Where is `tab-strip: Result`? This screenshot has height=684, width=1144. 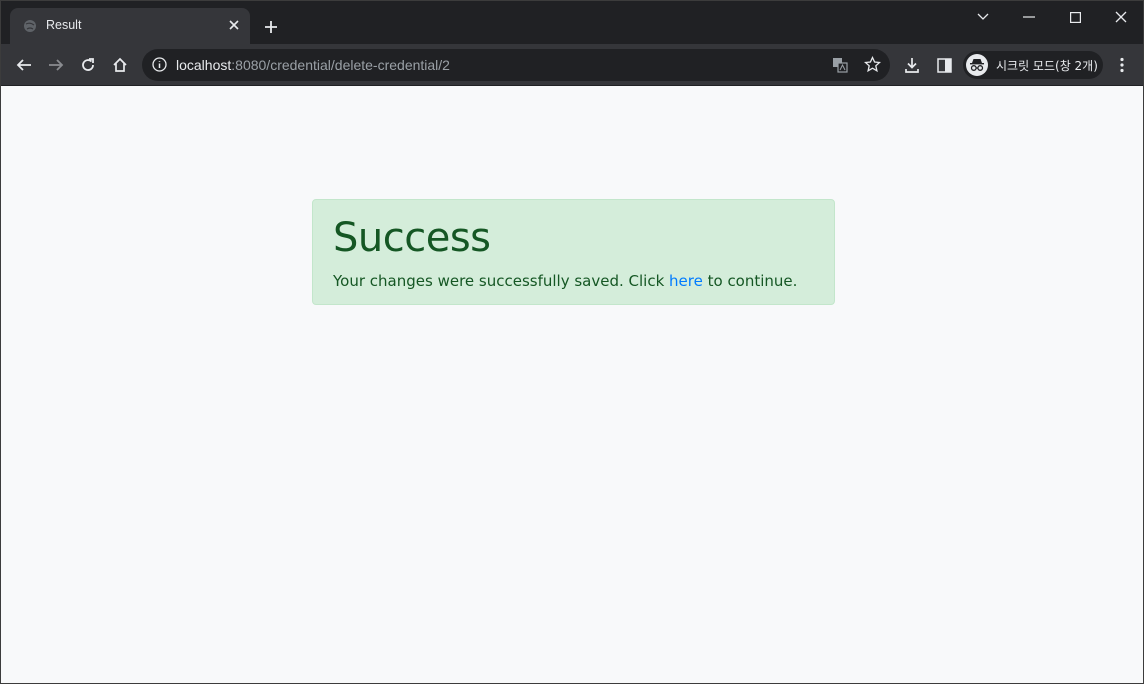 tab-strip: Result is located at coordinates (572, 22).